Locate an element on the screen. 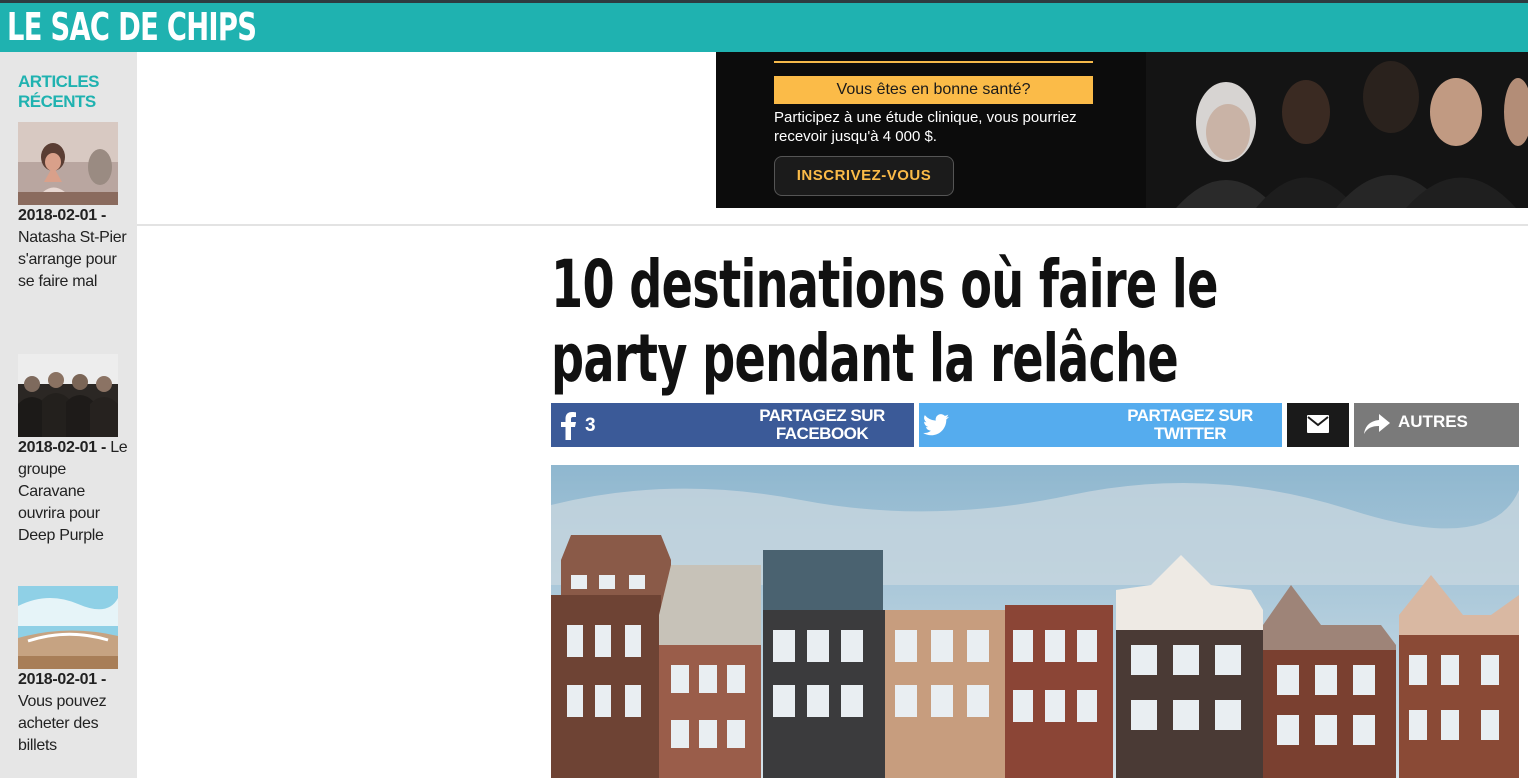  share-more-button: AUTRES is located at coordinates (1436, 425).